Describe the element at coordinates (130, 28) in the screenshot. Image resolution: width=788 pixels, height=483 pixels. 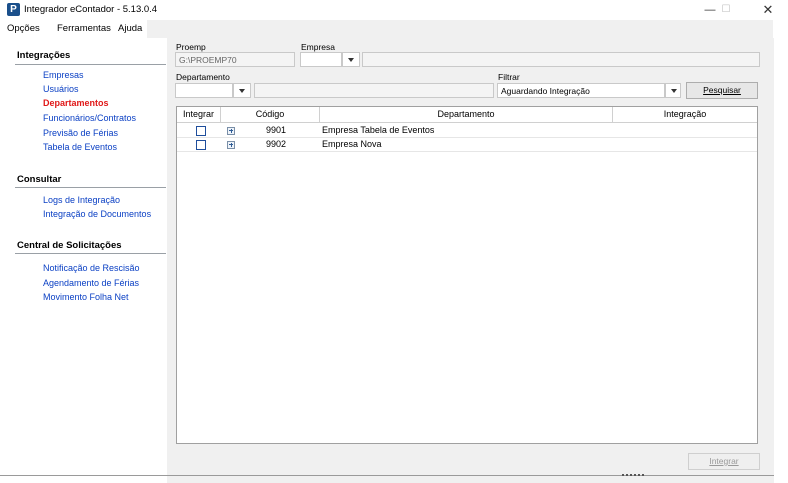
I see `menu-ajuda: Ajuda` at that location.